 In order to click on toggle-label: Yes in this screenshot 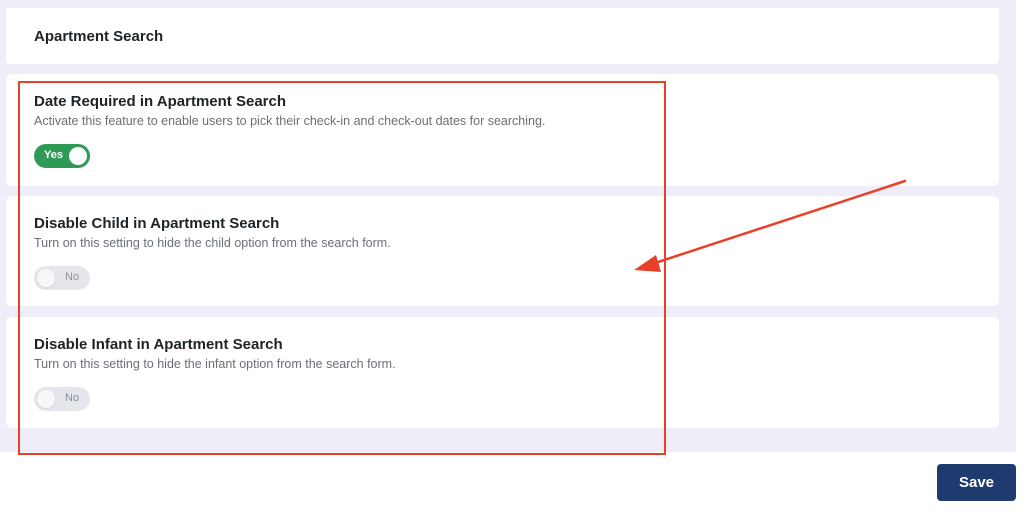, I will do `click(53, 155)`.